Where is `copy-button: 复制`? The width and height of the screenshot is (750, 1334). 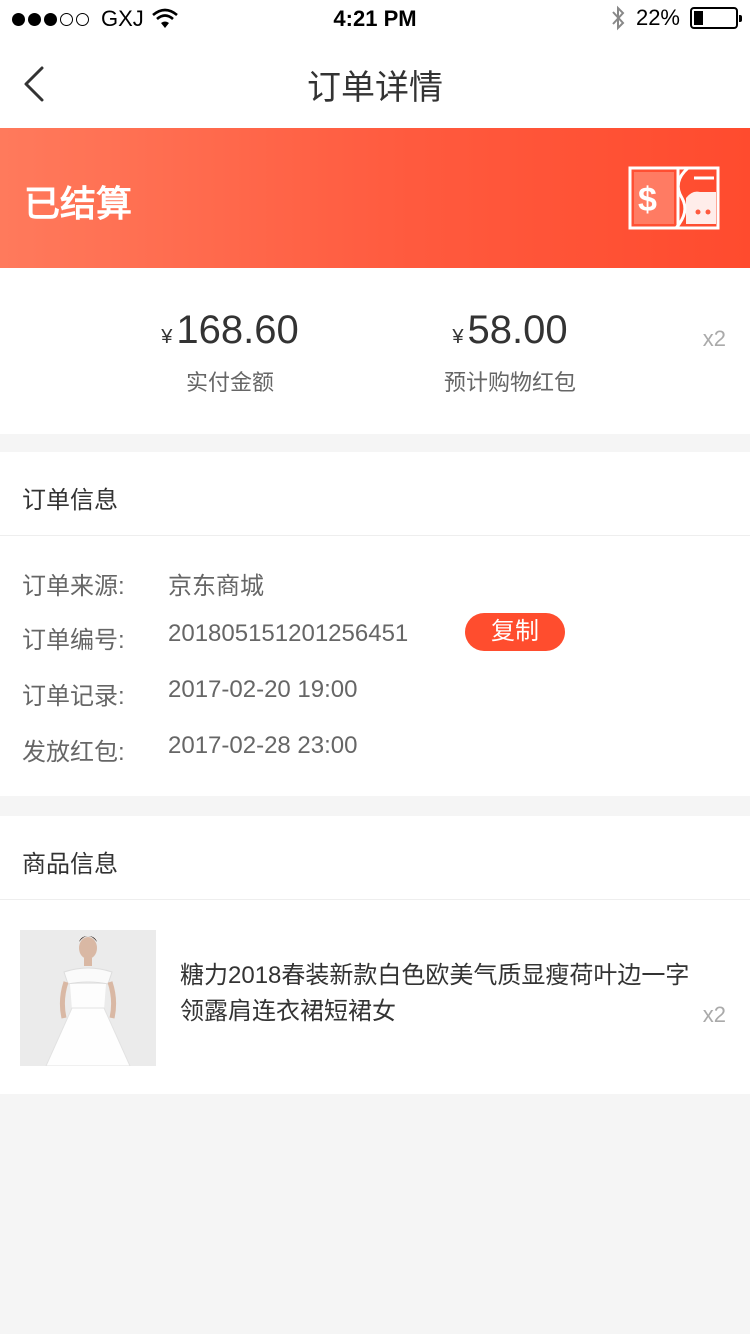 copy-button: 复制 is located at coordinates (515, 632).